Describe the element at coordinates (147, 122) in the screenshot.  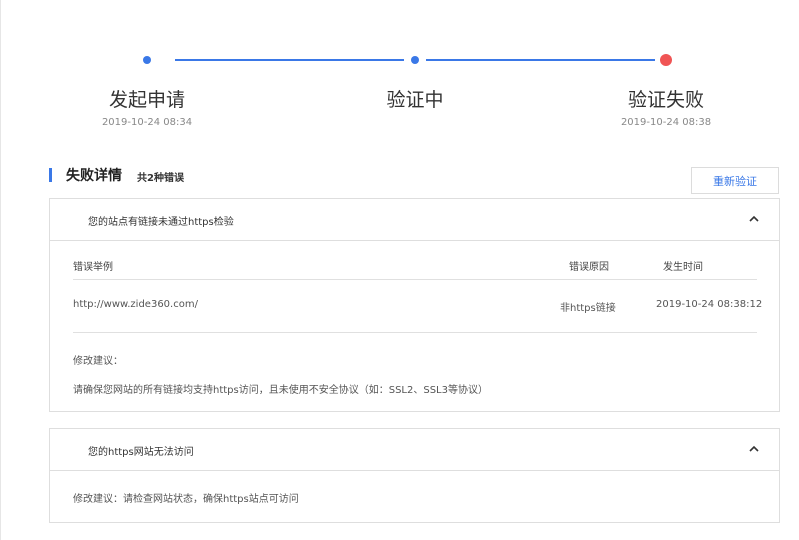
I see `step-time-apply: 2019-10-24 08:34` at that location.